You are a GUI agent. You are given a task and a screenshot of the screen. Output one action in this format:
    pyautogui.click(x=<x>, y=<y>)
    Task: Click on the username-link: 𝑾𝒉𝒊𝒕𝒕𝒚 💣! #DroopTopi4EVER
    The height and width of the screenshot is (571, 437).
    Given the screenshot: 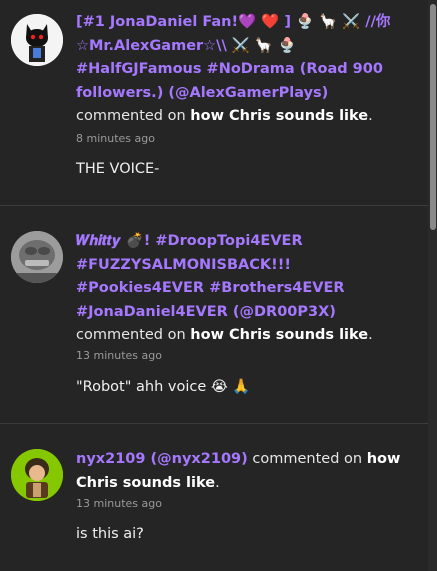 What is the action you would take?
    pyautogui.click(x=189, y=241)
    